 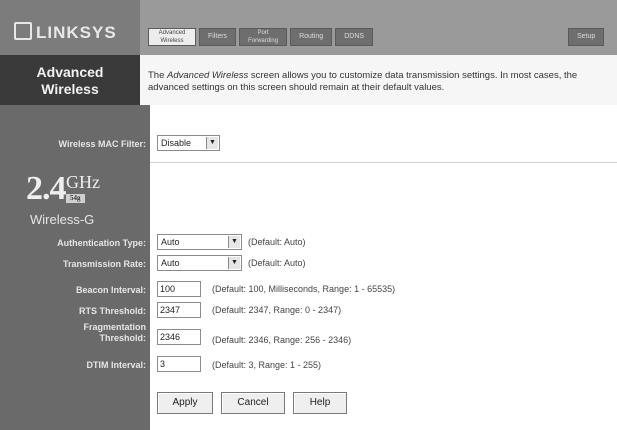 What do you see at coordinates (179, 289) in the screenshot?
I see `beacon-input: 100` at bounding box center [179, 289].